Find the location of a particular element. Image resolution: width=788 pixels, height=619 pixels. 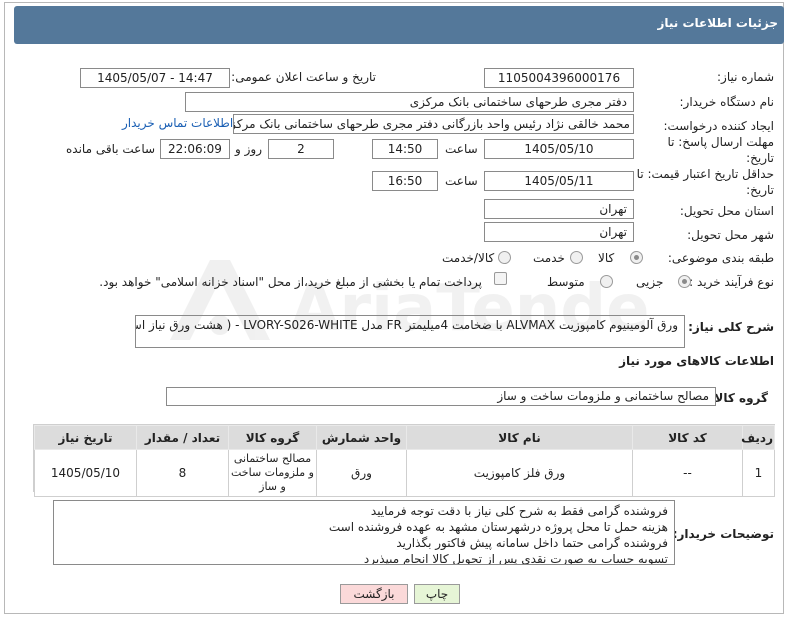

table-cell: 8 is located at coordinates (182, 473).